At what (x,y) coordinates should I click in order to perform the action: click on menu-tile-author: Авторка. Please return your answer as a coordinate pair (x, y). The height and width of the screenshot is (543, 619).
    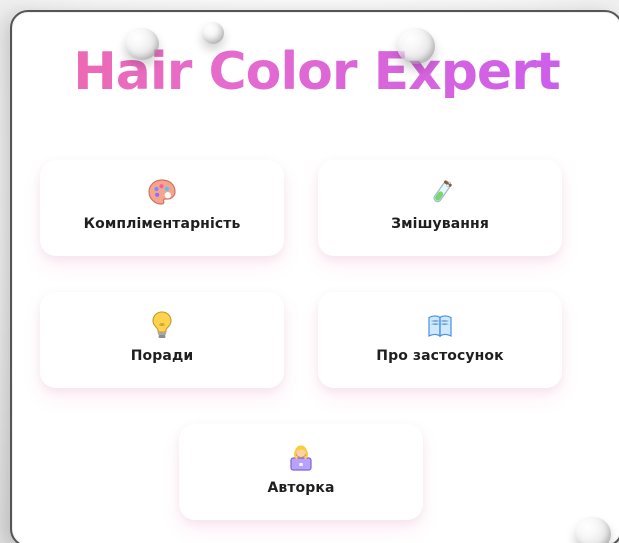
    Looking at the image, I should click on (301, 472).